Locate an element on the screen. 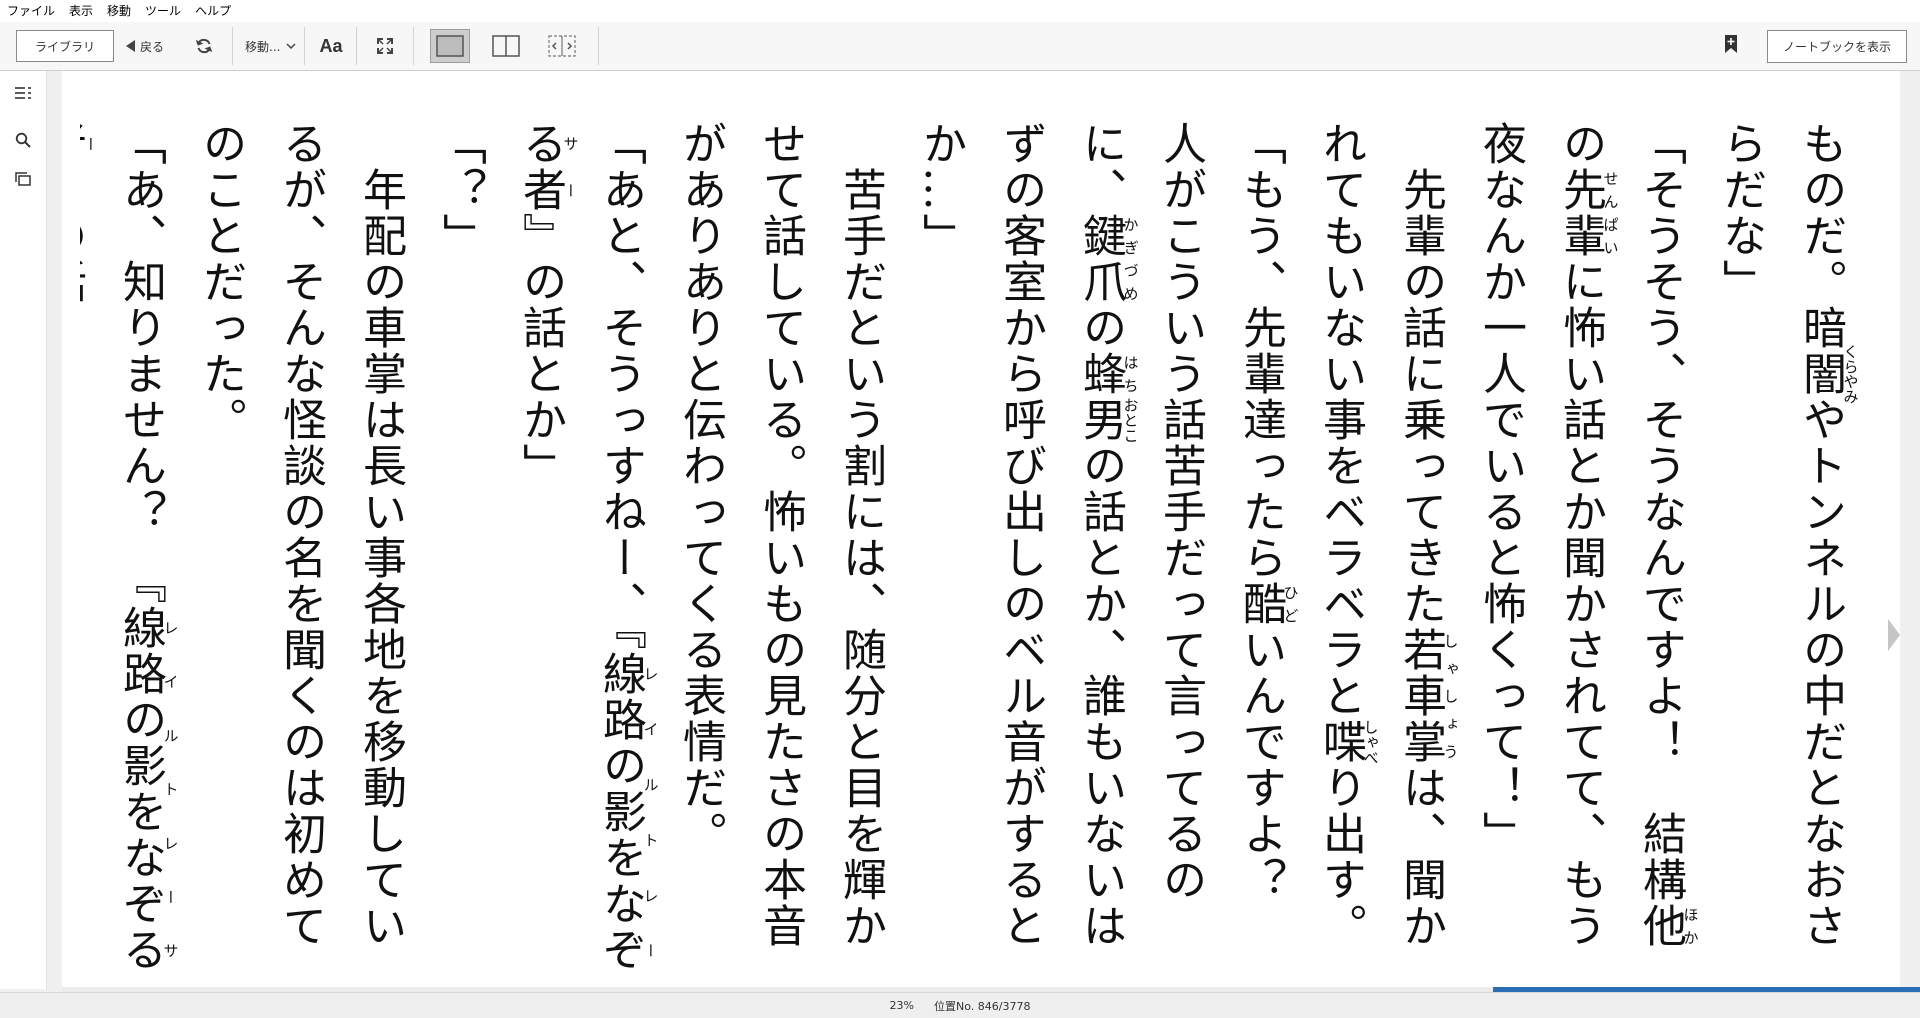 The image size is (1920, 1018). text-paragraph: 「？」 is located at coordinates (460, 190).